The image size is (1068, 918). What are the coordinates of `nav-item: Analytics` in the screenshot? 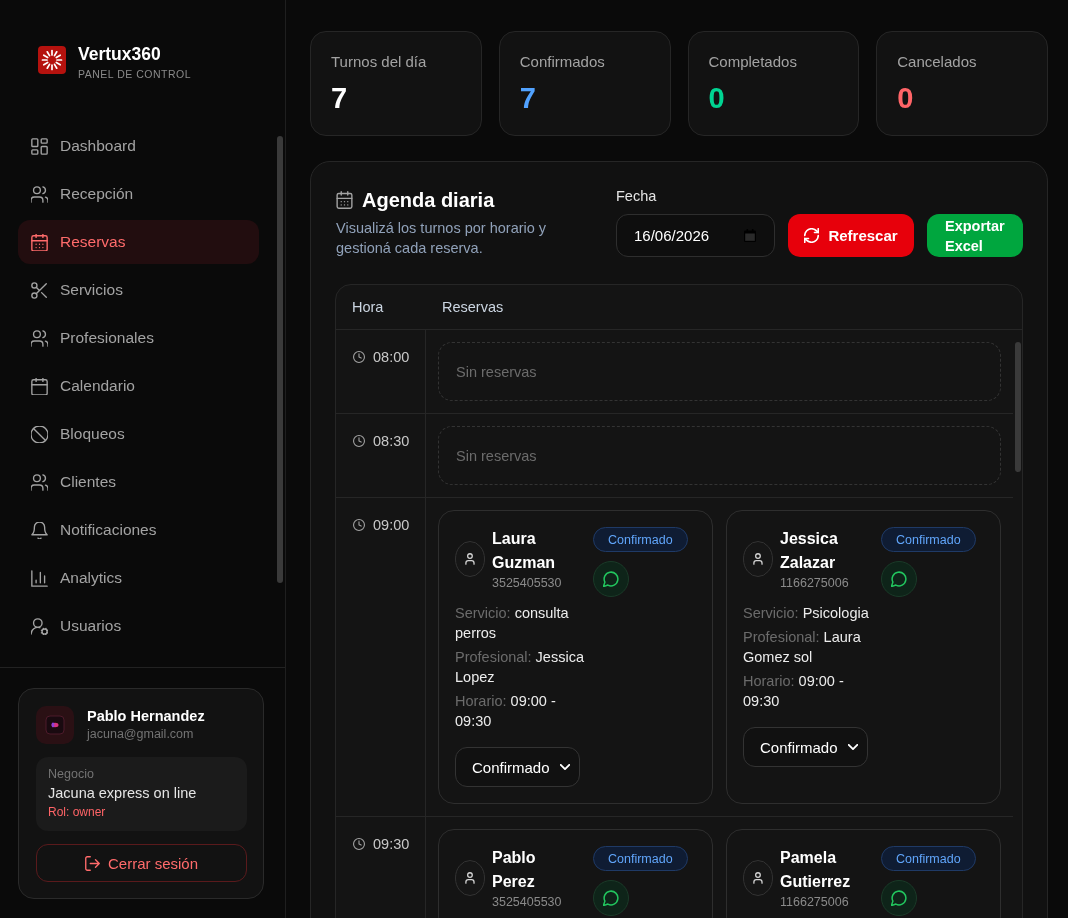 It's located at (138, 578).